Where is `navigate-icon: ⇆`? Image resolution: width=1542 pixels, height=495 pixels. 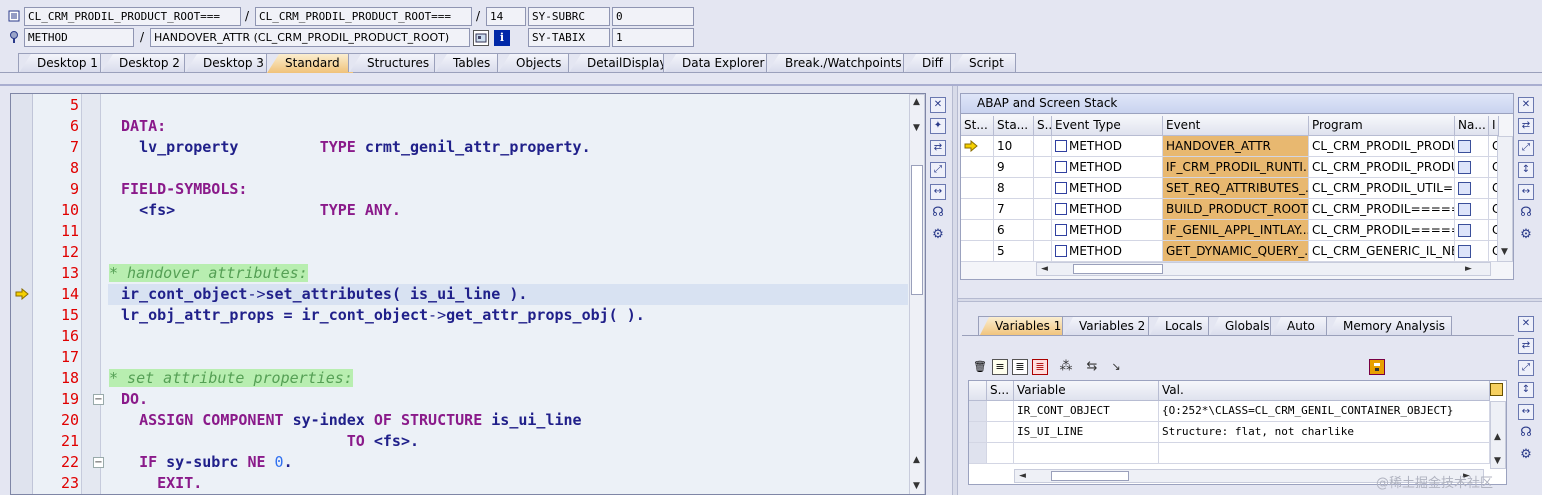
navigate-icon: ⇆ is located at coordinates (1092, 367).